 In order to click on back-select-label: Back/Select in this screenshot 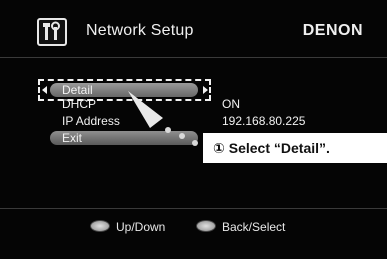, I will do `click(254, 227)`.